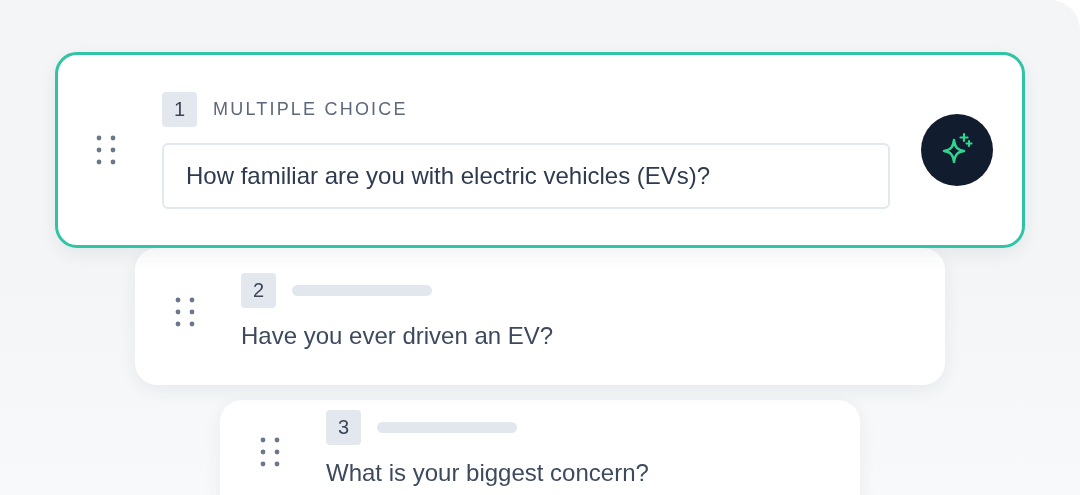  What do you see at coordinates (488, 473) in the screenshot?
I see `question-text: What is your biggest concern?` at bounding box center [488, 473].